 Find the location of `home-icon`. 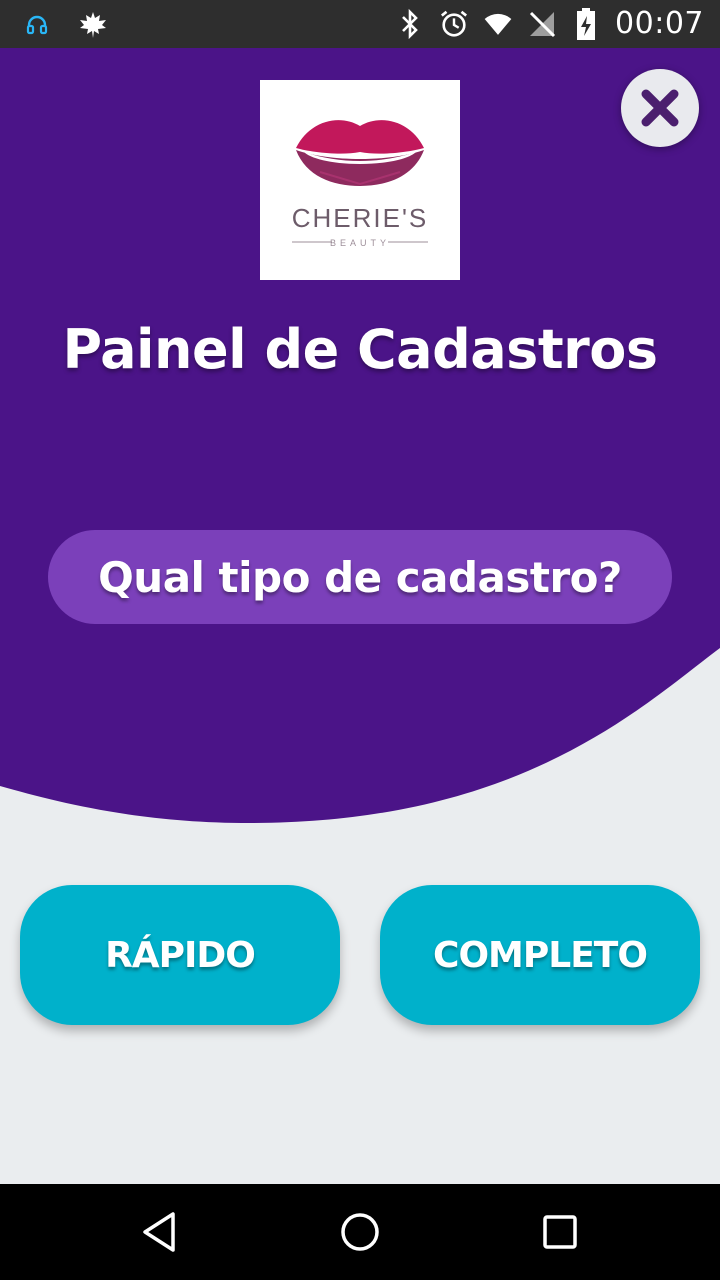

home-icon is located at coordinates (360, 1232).